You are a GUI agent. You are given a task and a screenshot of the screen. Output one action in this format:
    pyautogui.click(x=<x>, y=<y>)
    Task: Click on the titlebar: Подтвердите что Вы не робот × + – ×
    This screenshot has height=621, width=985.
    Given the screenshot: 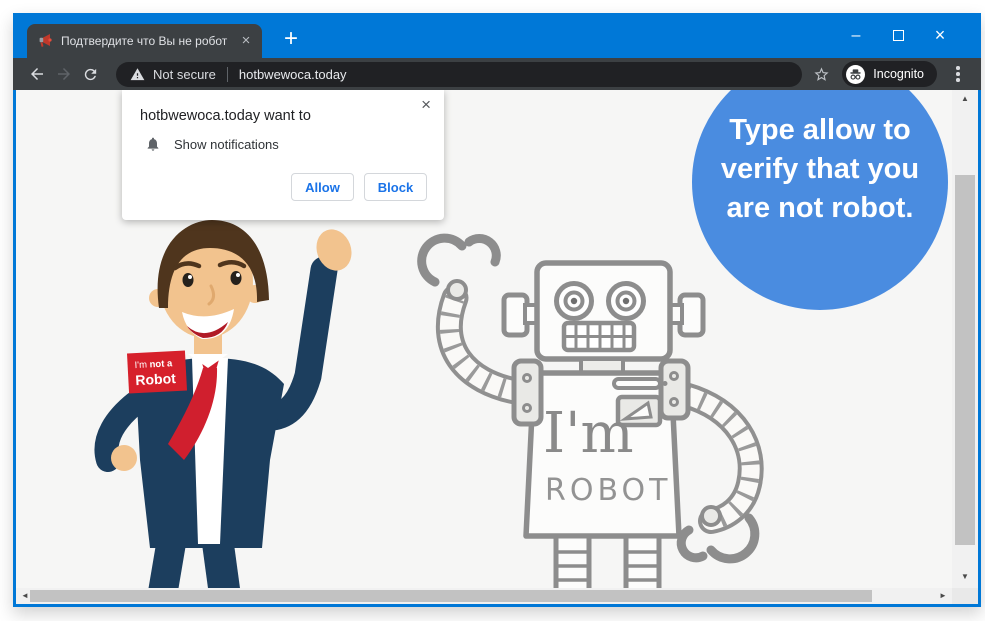 What is the action you would take?
    pyautogui.click(x=497, y=35)
    